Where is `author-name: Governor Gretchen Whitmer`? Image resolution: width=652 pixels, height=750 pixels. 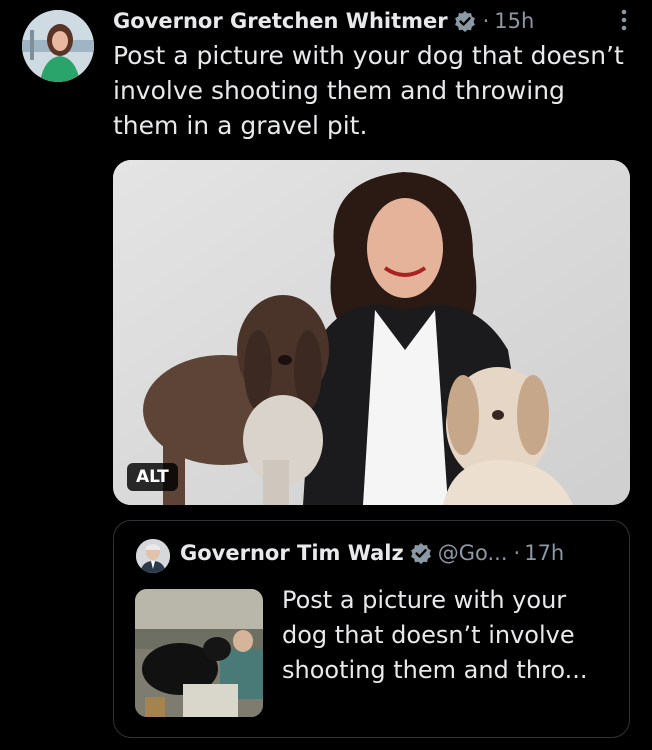
author-name: Governor Gretchen Whitmer is located at coordinates (280, 21).